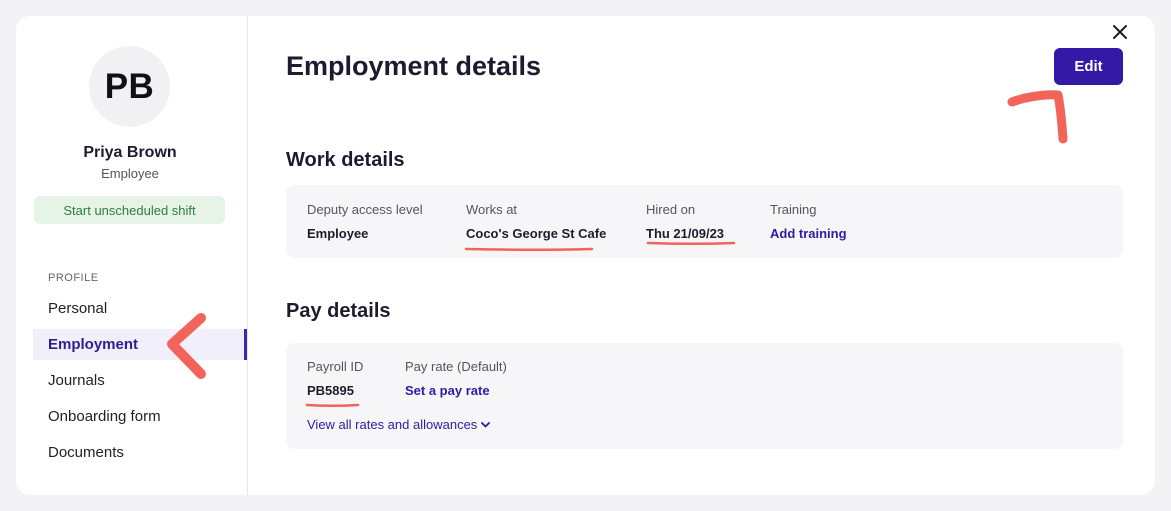  Describe the element at coordinates (492, 209) in the screenshot. I see `works-at-label: Works at` at that location.